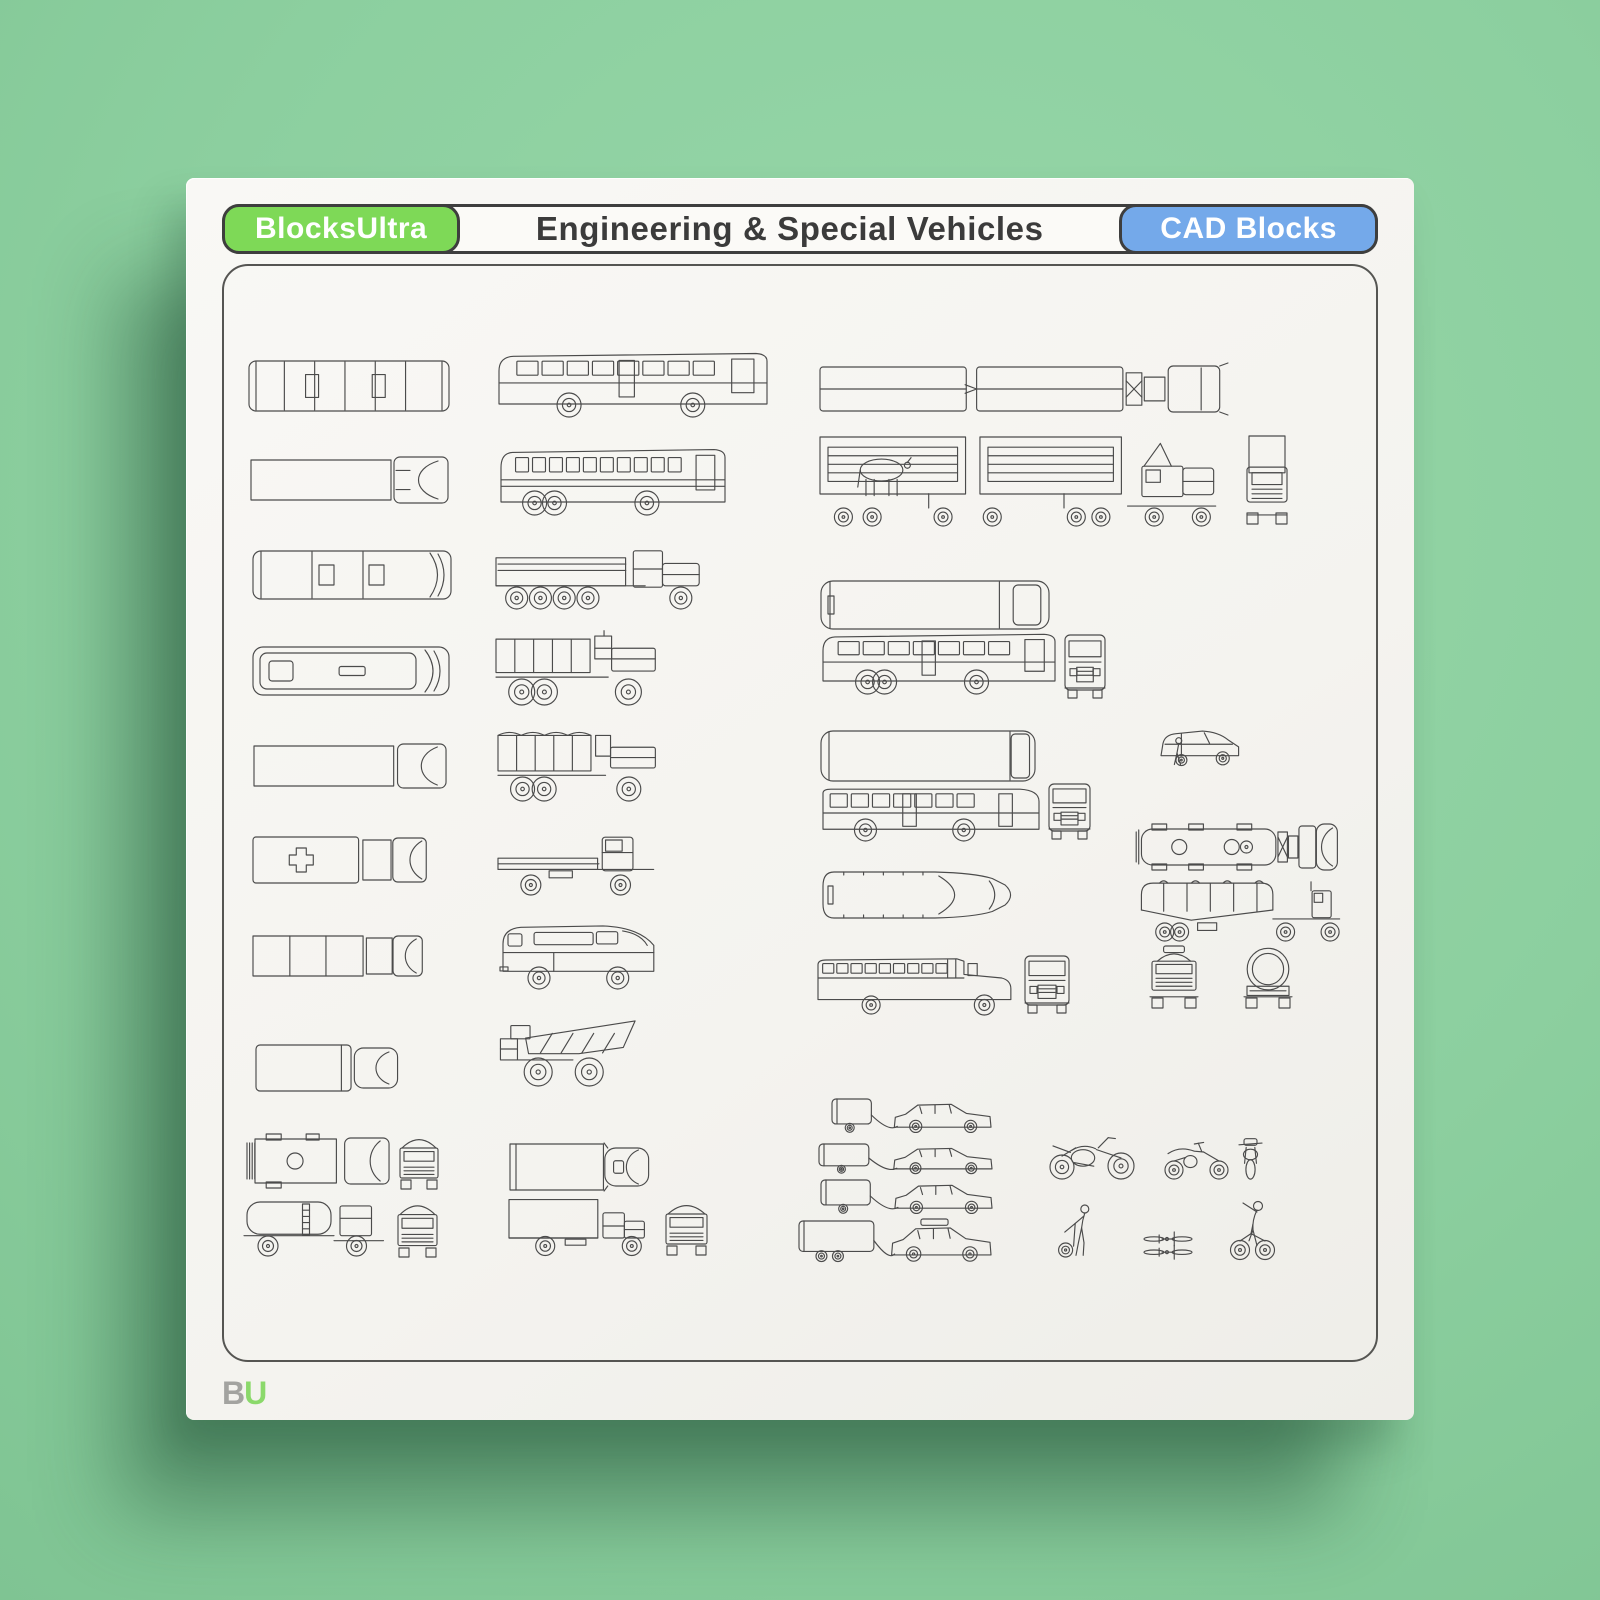 Image resolution: width=1600 pixels, height=1600 pixels. Describe the element at coordinates (351, 671) in the screenshot. I see `van-top-view` at that location.